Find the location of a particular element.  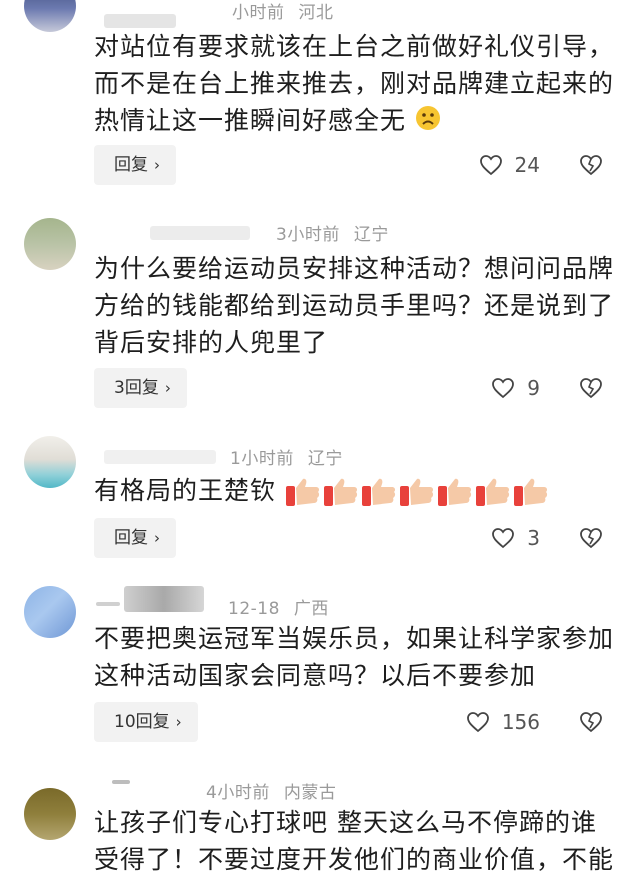

comment-text: 有格局的王楚钦 is located at coordinates (354, 490).